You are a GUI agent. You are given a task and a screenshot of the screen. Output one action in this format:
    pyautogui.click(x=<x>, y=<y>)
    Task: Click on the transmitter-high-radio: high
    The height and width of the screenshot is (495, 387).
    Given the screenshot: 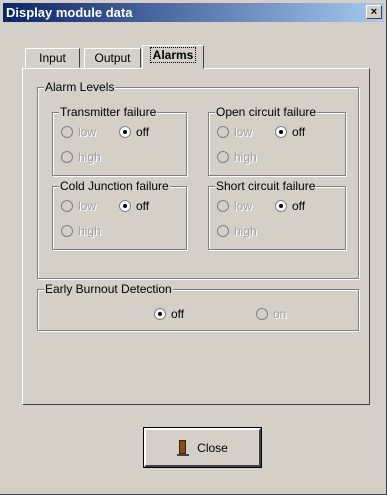 What is the action you would take?
    pyautogui.click(x=81, y=157)
    